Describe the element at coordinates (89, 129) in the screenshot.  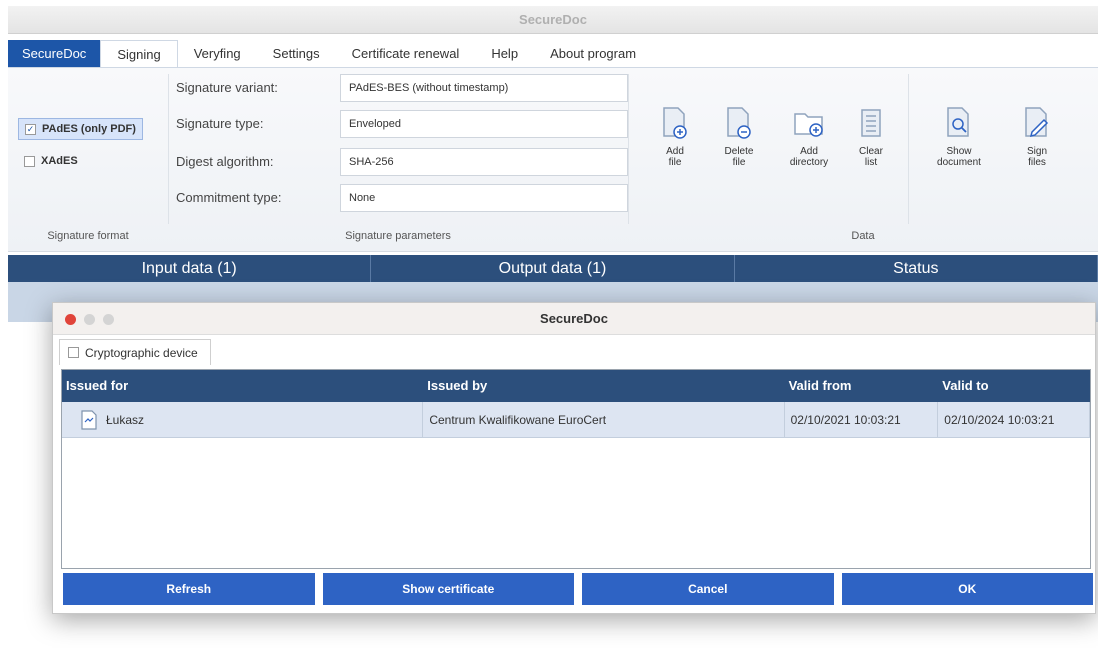
I see `format-option-label: PAdES (only PDF)` at that location.